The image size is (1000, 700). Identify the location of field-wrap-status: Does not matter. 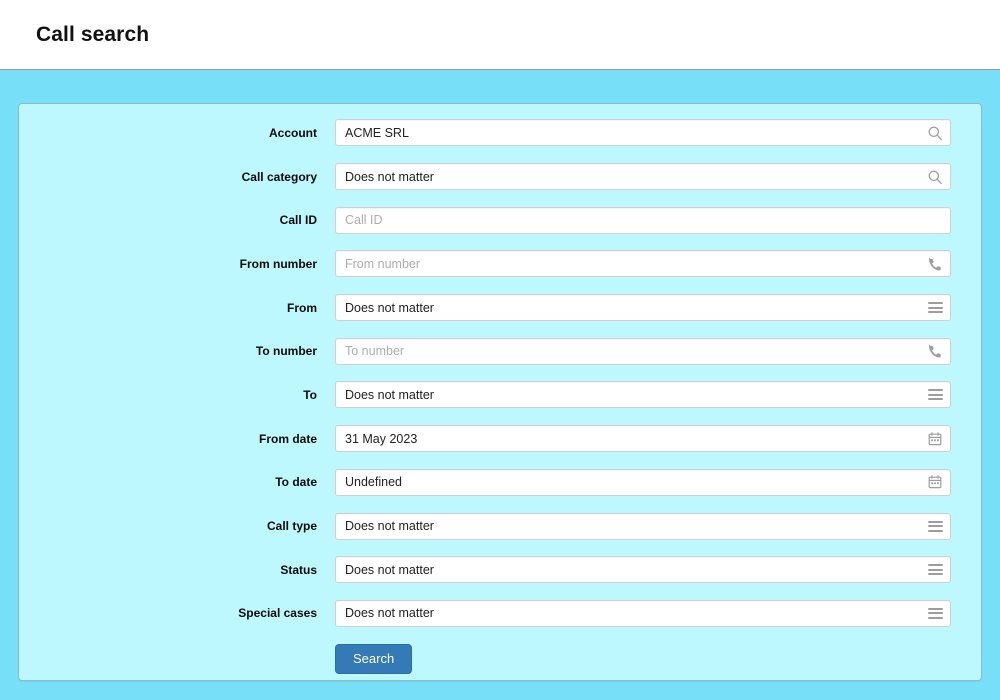
(643, 570).